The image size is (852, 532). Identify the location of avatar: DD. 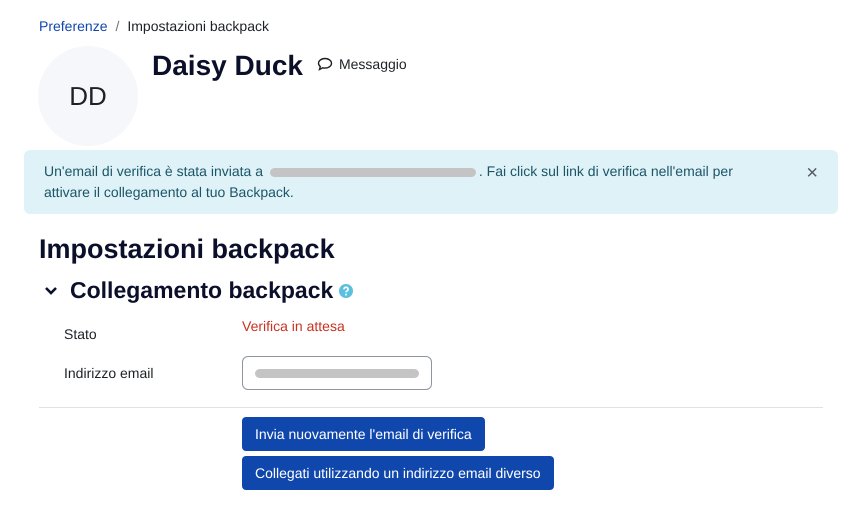
(88, 96).